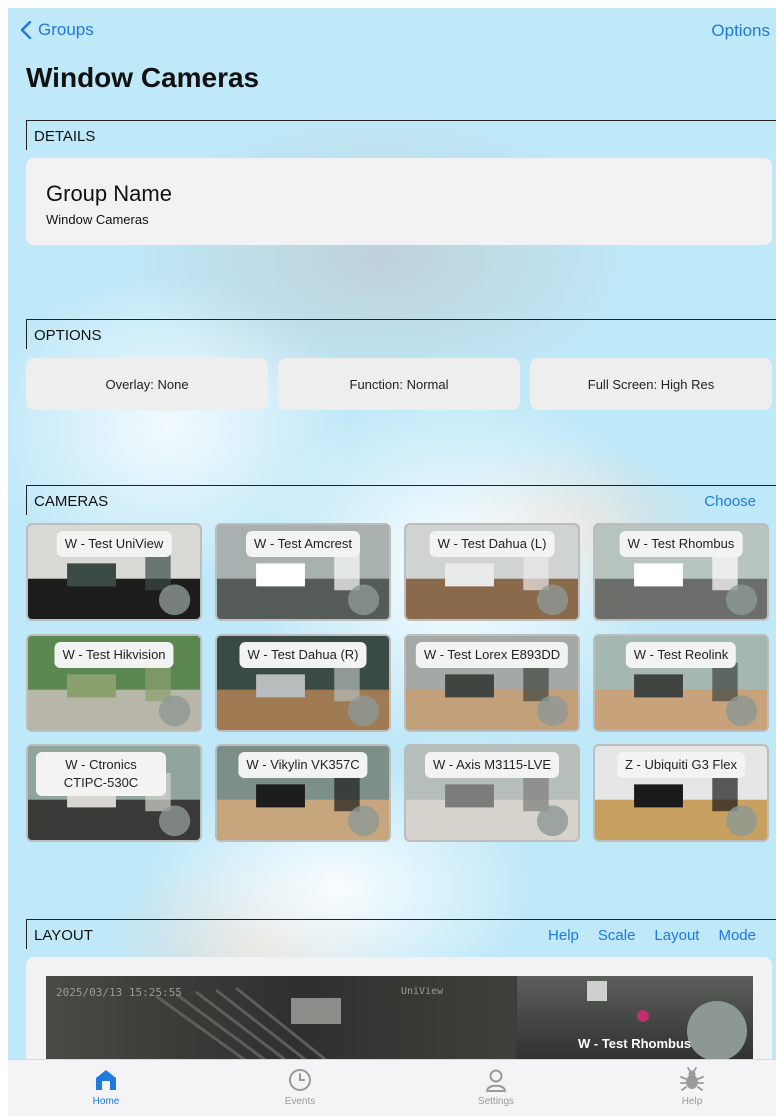 The height and width of the screenshot is (1116, 776). I want to click on tab-settings: Settings, so click(496, 1086).